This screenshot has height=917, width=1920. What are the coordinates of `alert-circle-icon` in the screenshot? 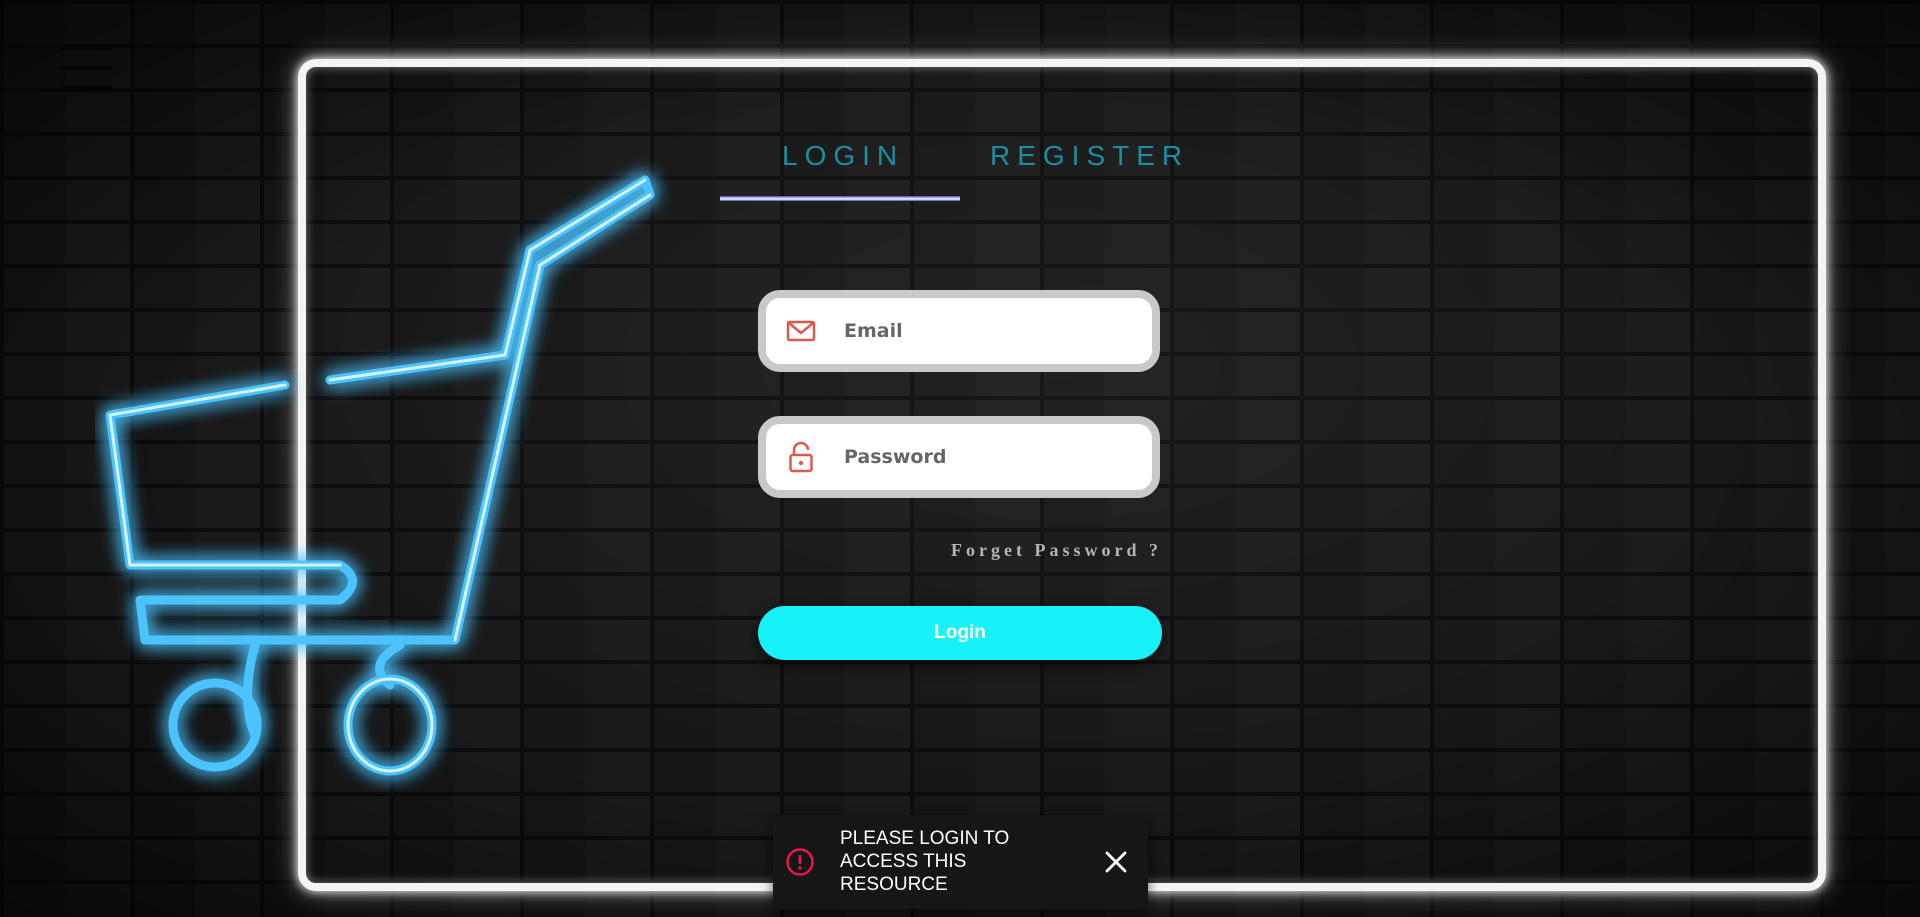 It's located at (800, 862).